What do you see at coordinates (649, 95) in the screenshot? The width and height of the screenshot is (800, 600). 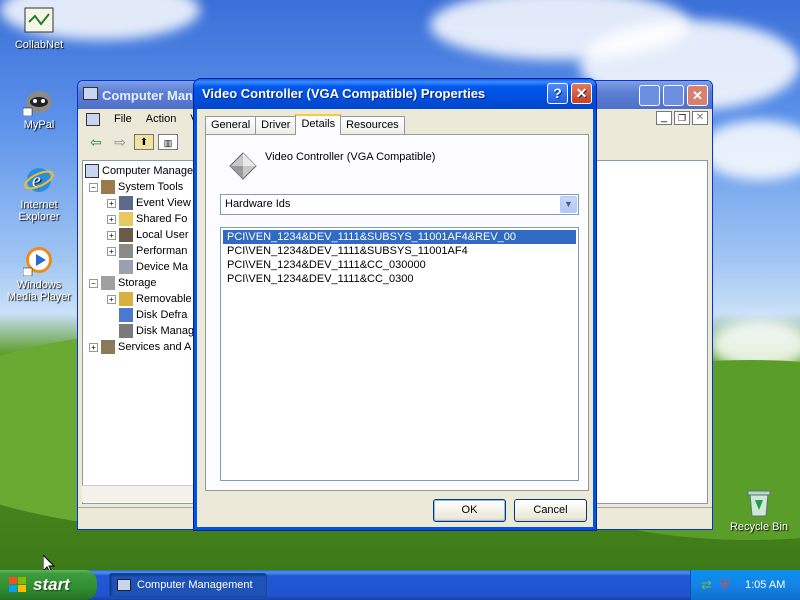 I see `minimize-button` at bounding box center [649, 95].